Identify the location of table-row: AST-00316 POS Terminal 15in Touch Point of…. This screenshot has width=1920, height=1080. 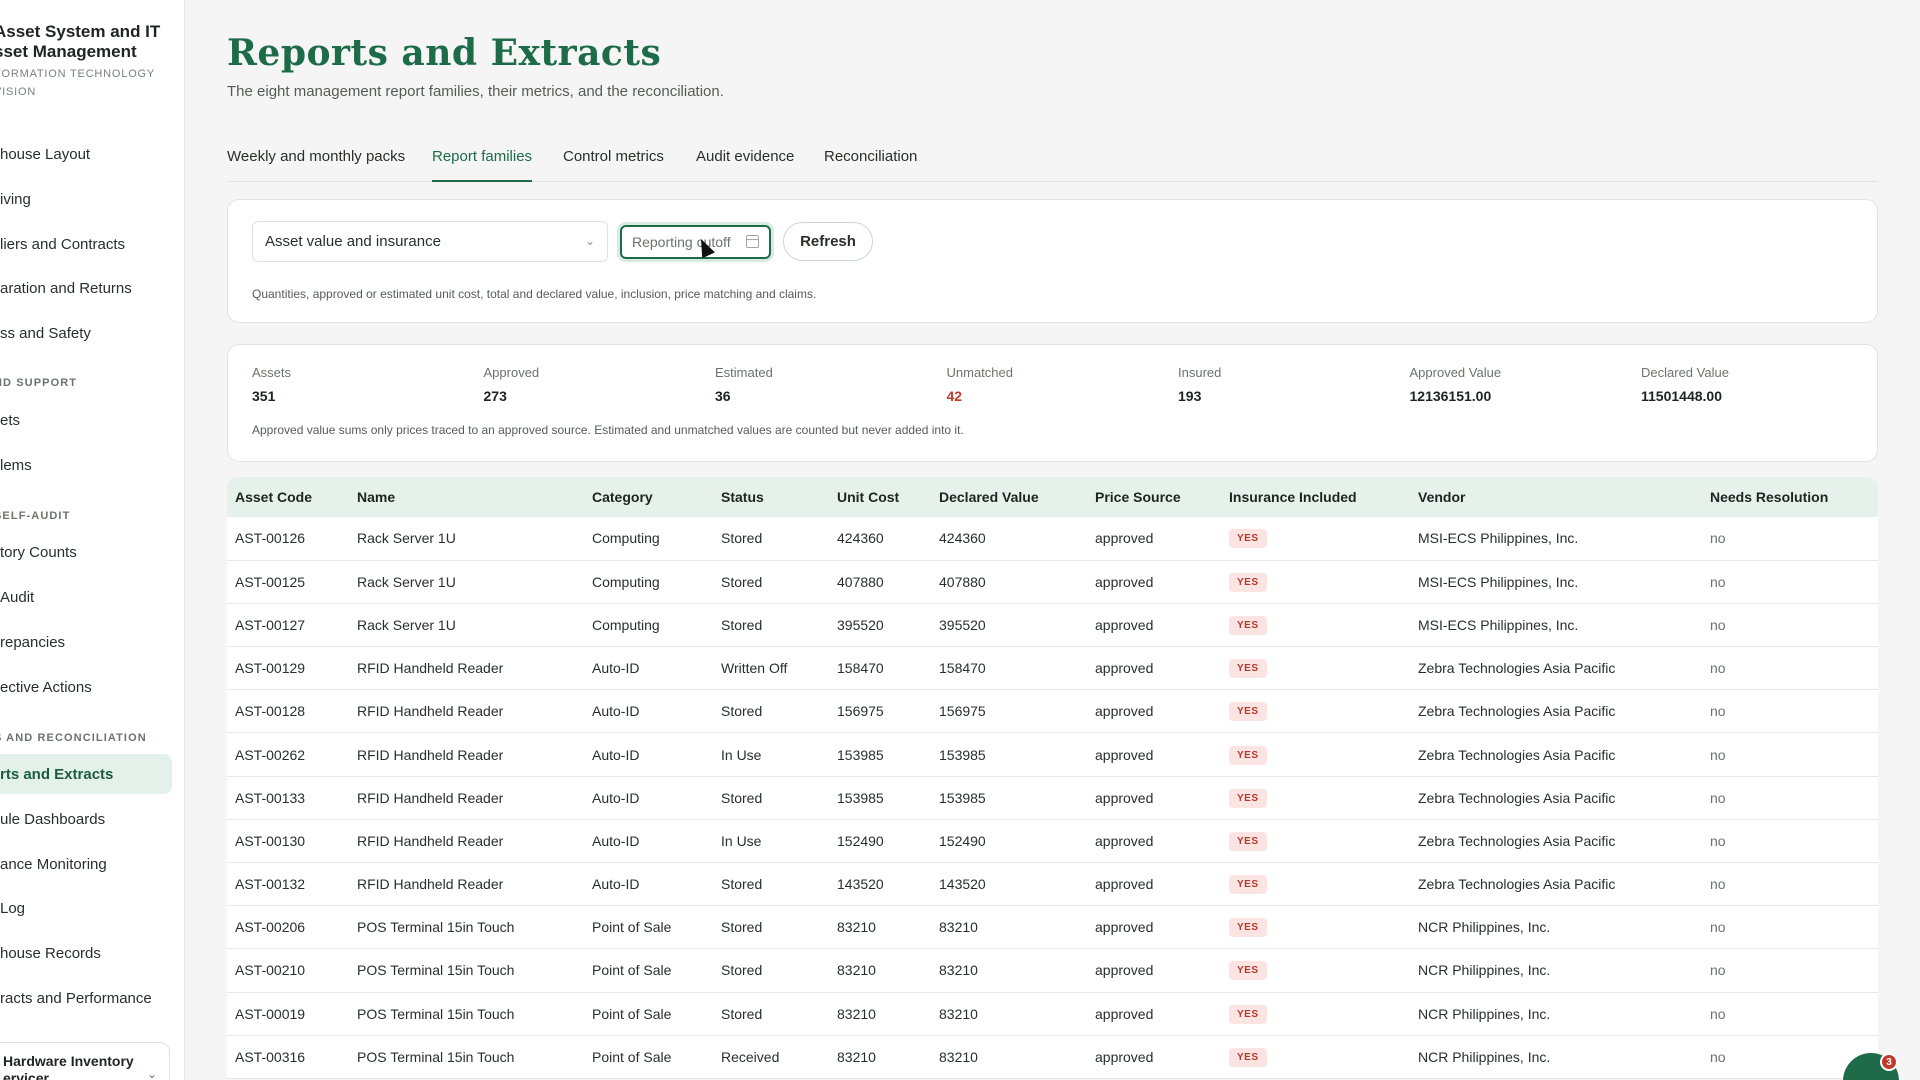
(1052, 1057).